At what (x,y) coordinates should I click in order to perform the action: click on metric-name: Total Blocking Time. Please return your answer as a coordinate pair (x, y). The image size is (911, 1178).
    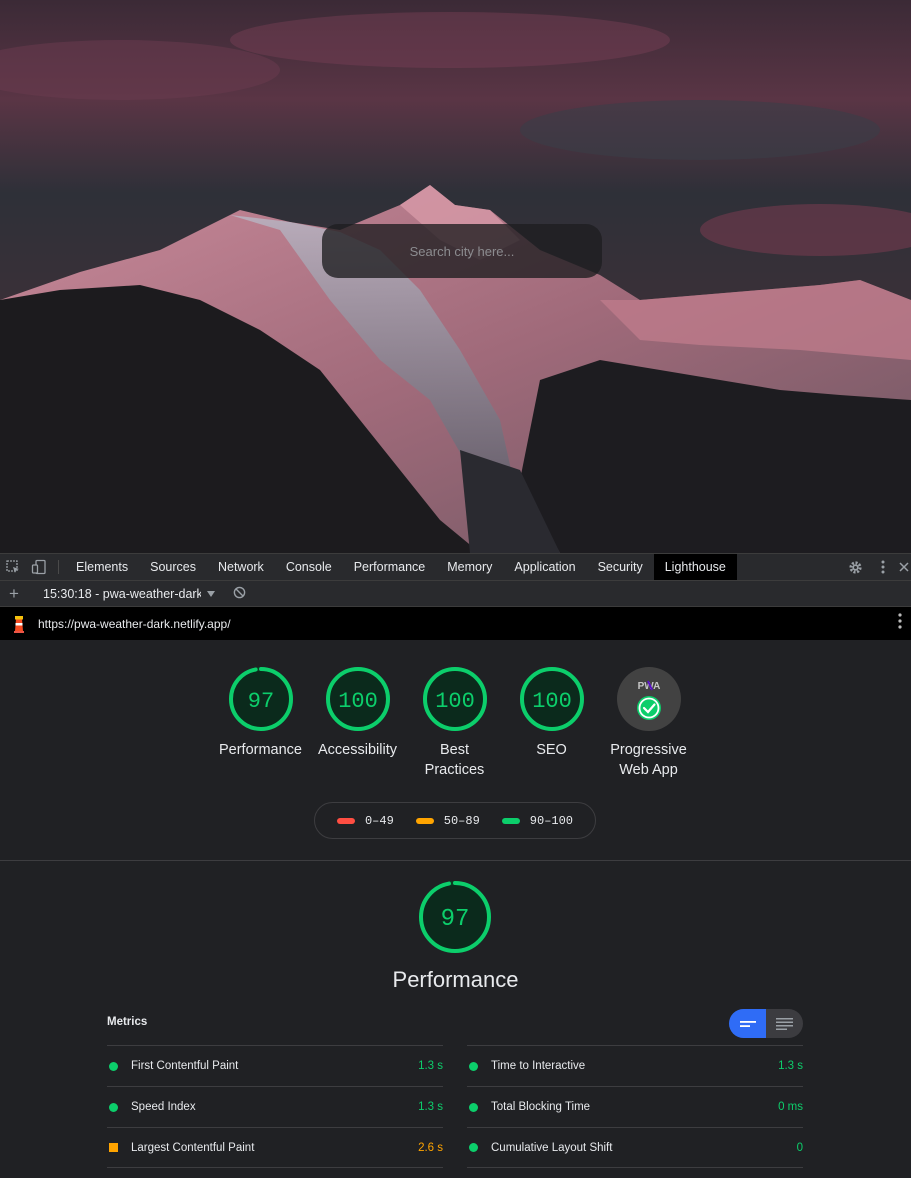
    Looking at the image, I should click on (541, 1107).